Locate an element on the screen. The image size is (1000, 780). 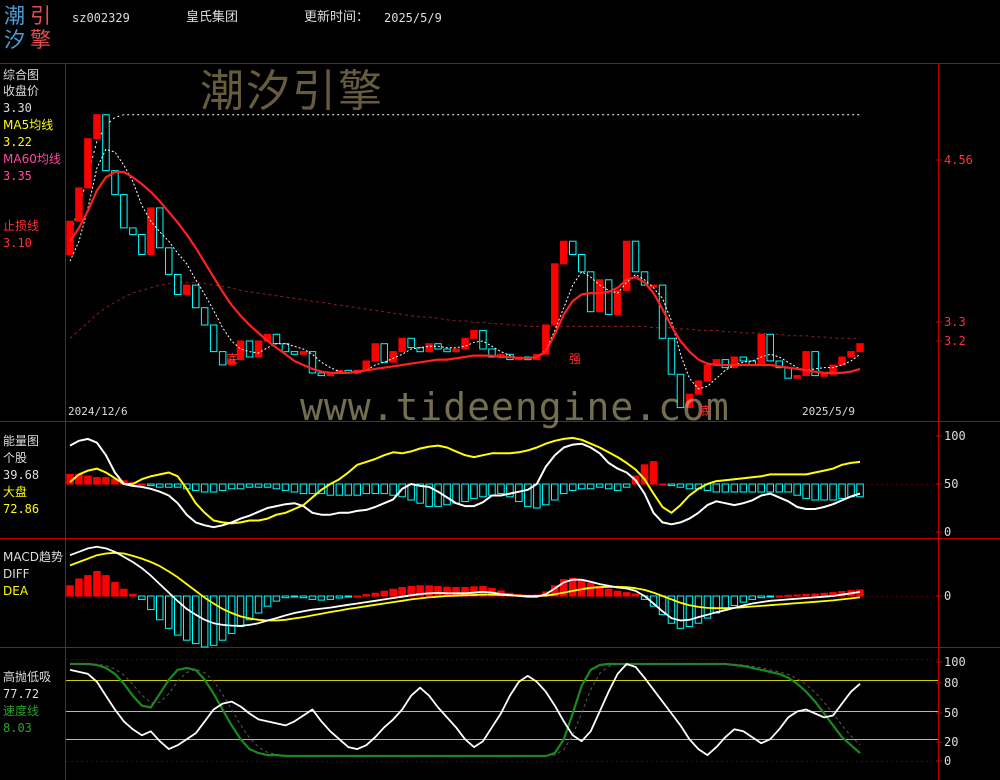
market-energy-value: 72.86 is located at coordinates (21, 509).